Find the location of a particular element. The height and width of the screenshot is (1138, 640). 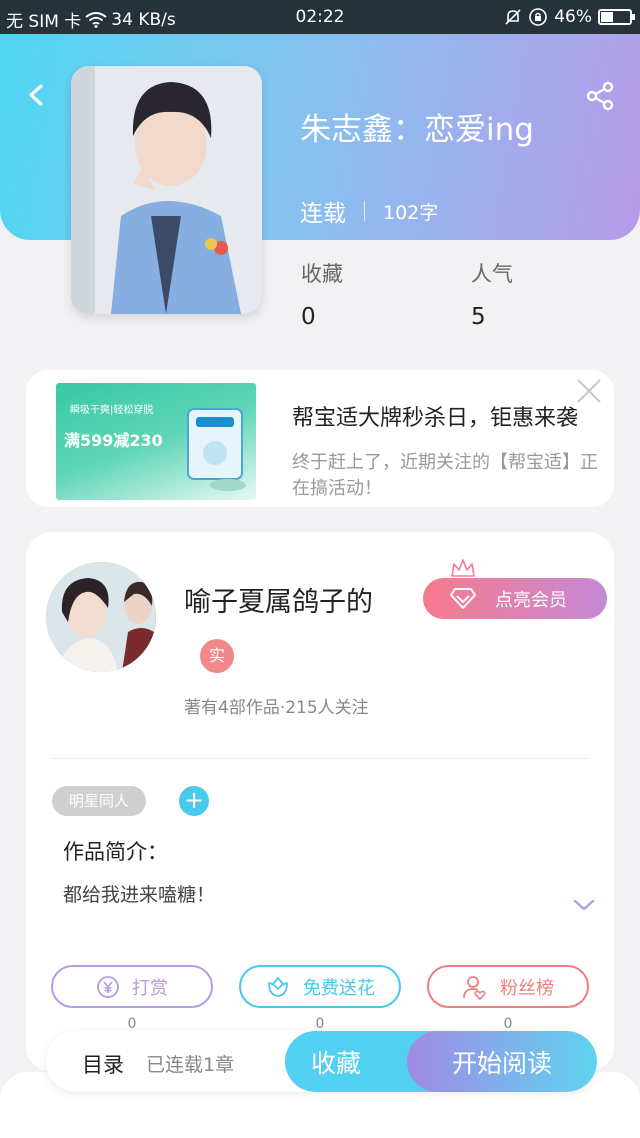

tip-button: 打赏 is located at coordinates (132, 986).